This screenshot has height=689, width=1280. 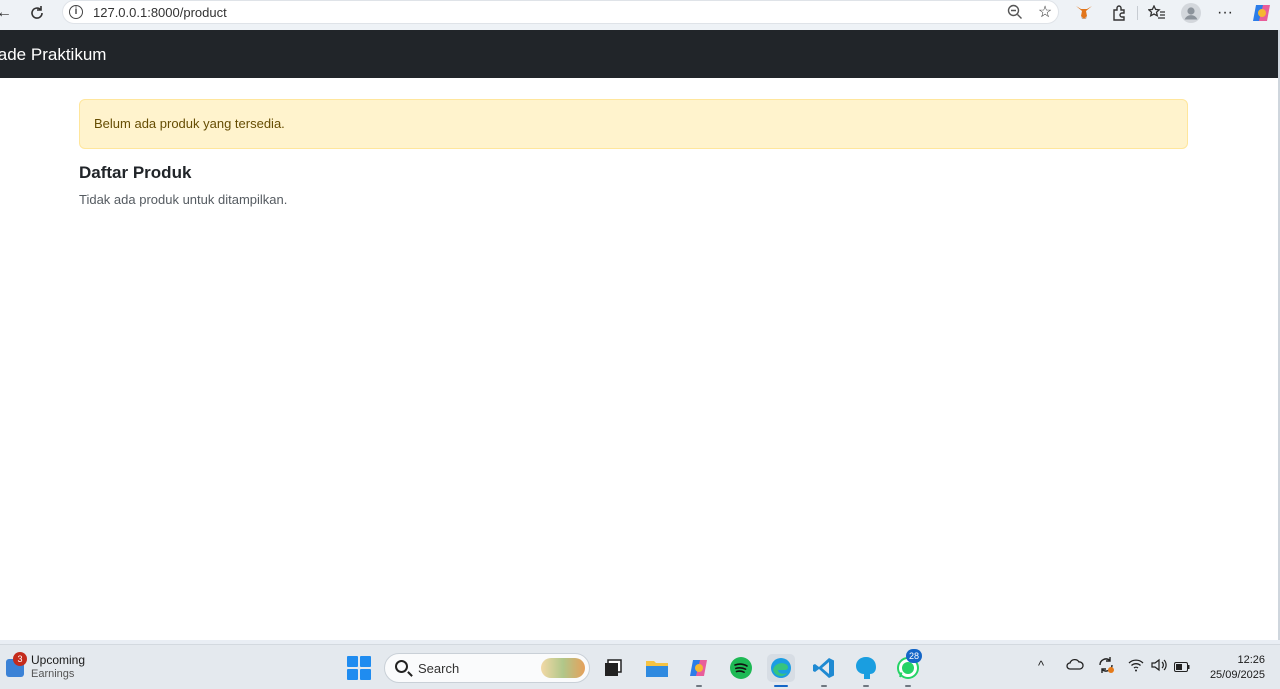 I want to click on whatsapp-badge: 28, so click(x=914, y=656).